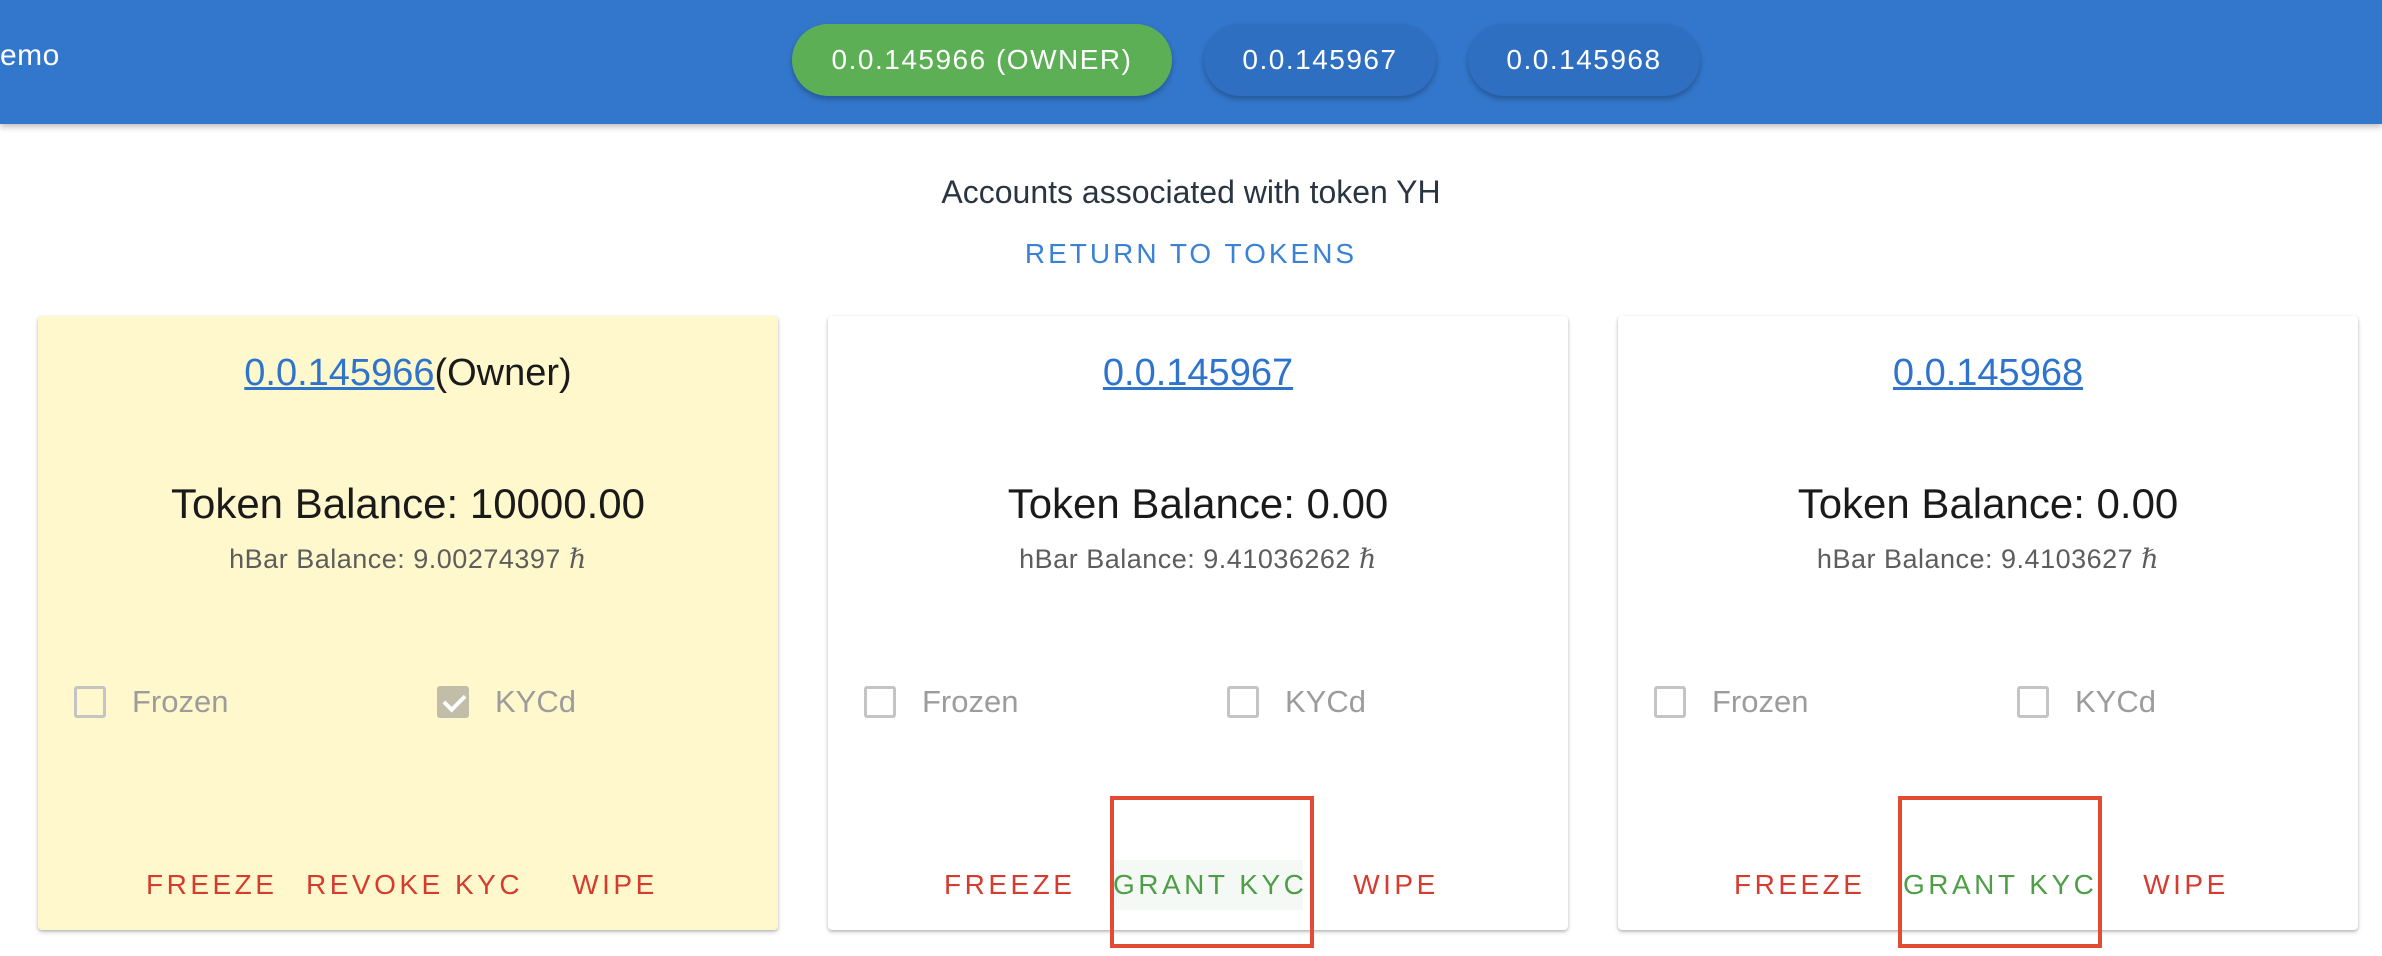 The width and height of the screenshot is (2382, 956). I want to click on account-button-145967: 0.0.145967, so click(1320, 60).